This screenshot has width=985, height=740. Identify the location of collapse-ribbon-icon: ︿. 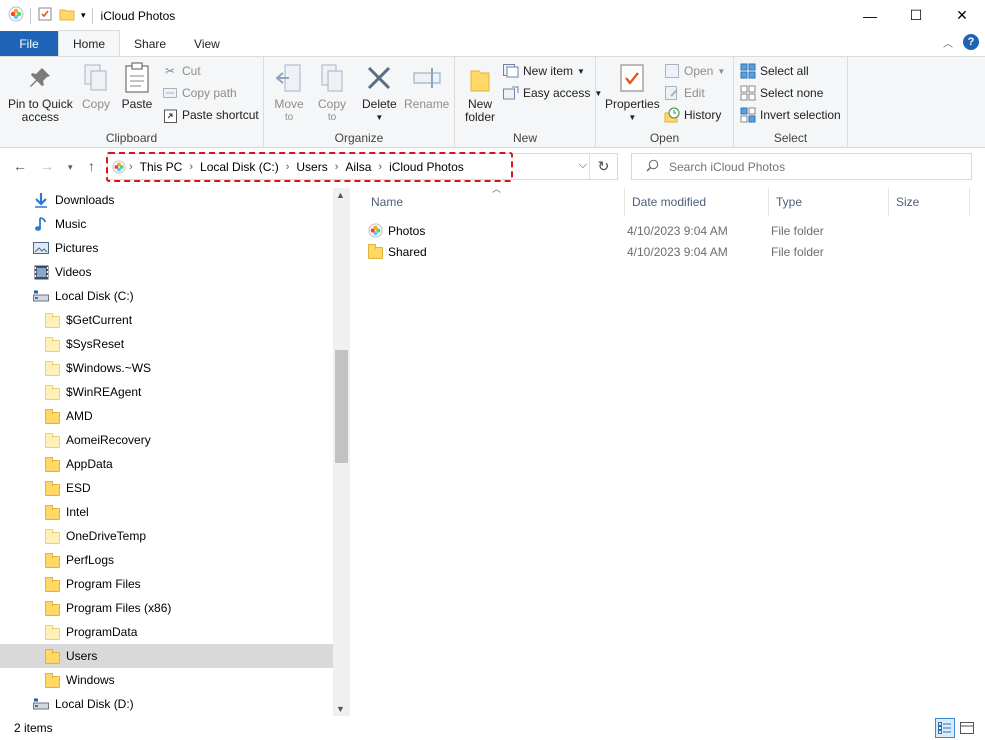
(948, 42).